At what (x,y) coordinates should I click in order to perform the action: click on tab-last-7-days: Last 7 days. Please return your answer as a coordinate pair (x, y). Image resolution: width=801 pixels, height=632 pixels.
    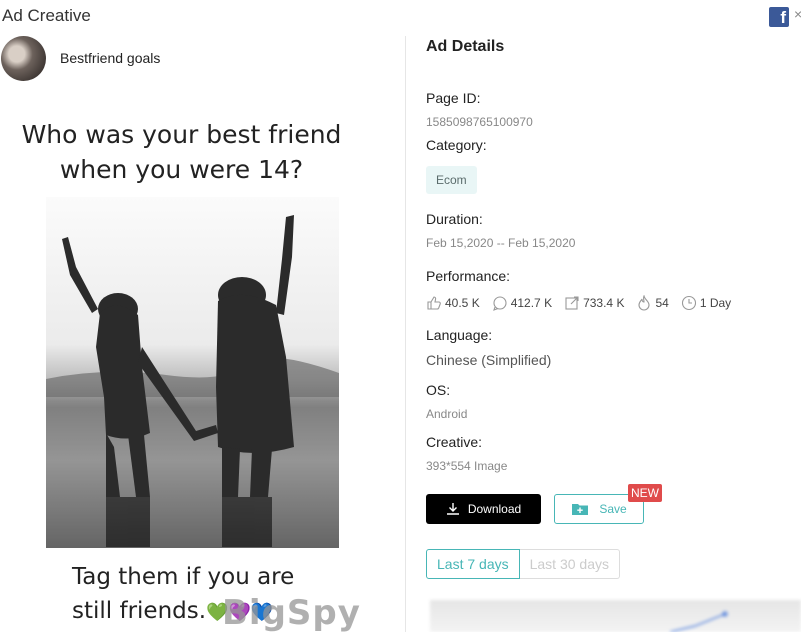
    Looking at the image, I should click on (473, 564).